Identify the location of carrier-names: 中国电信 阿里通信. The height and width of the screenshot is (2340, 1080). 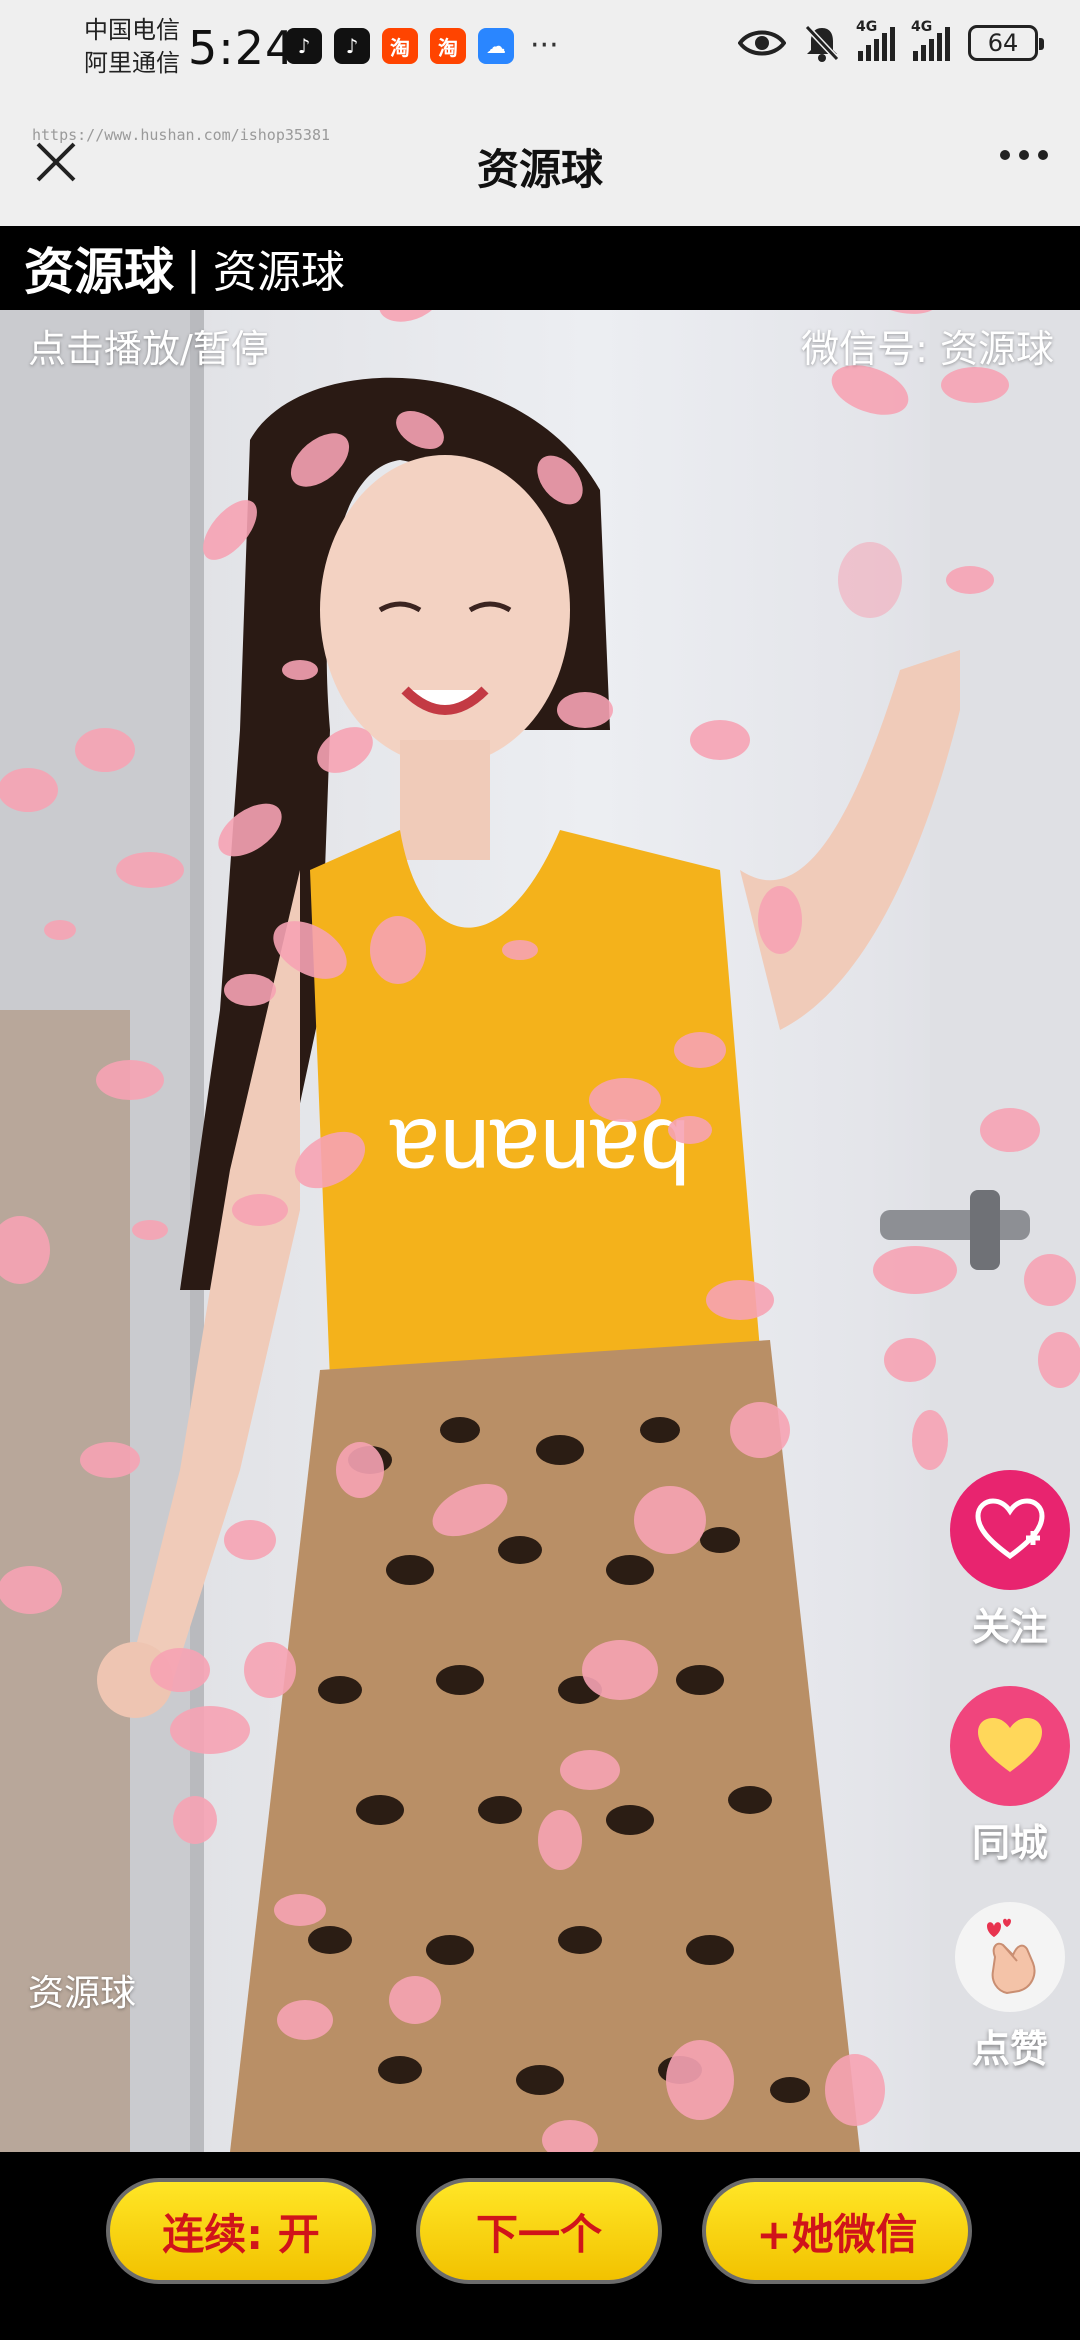
(132, 47).